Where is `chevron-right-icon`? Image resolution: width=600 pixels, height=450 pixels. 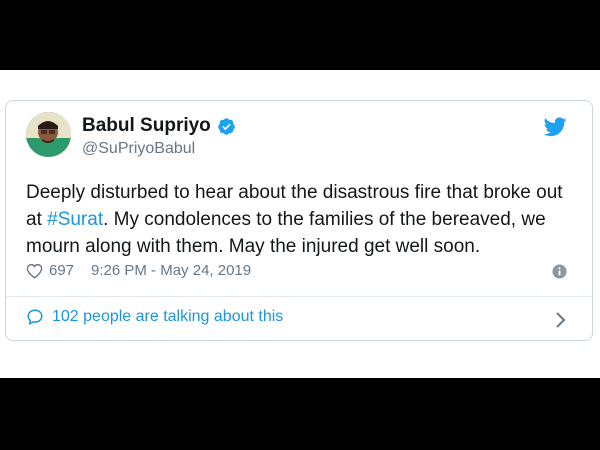
chevron-right-icon is located at coordinates (561, 320).